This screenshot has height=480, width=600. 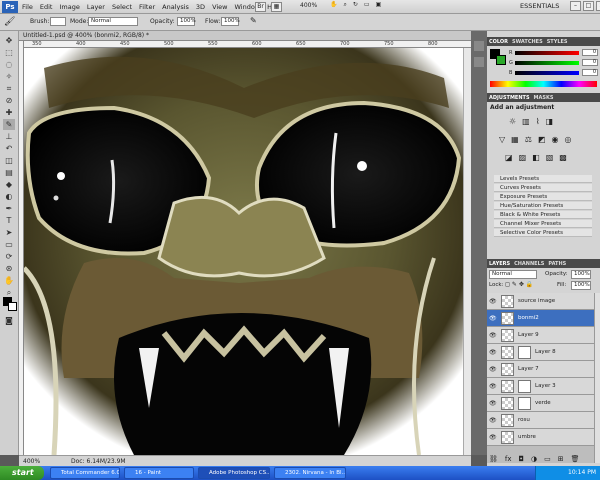 What do you see at coordinates (540, 335) in the screenshot?
I see `layer-row: 👁 Layer 9` at bounding box center [540, 335].